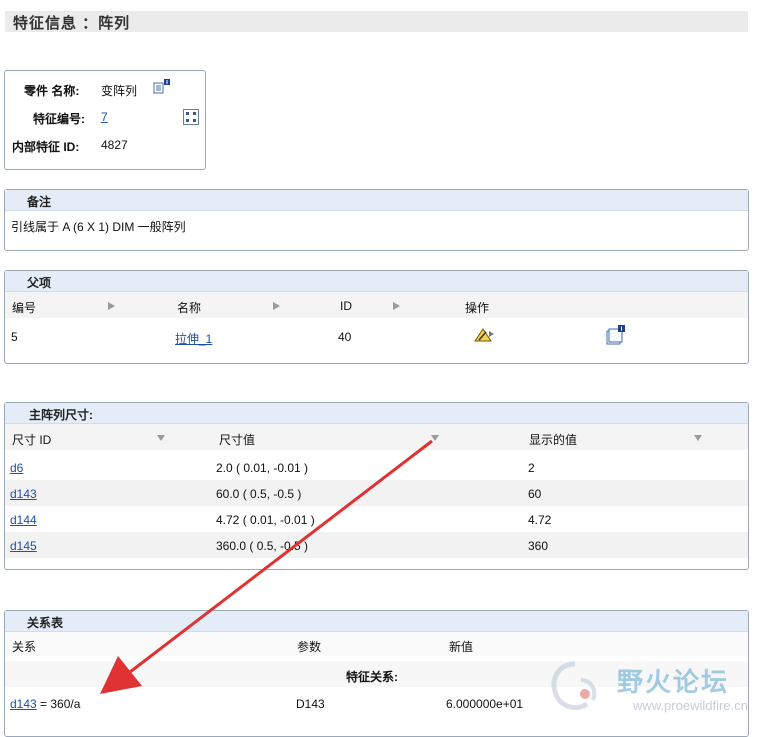  Describe the element at coordinates (45, 623) in the screenshot. I see `relations-title: 关系表` at that location.